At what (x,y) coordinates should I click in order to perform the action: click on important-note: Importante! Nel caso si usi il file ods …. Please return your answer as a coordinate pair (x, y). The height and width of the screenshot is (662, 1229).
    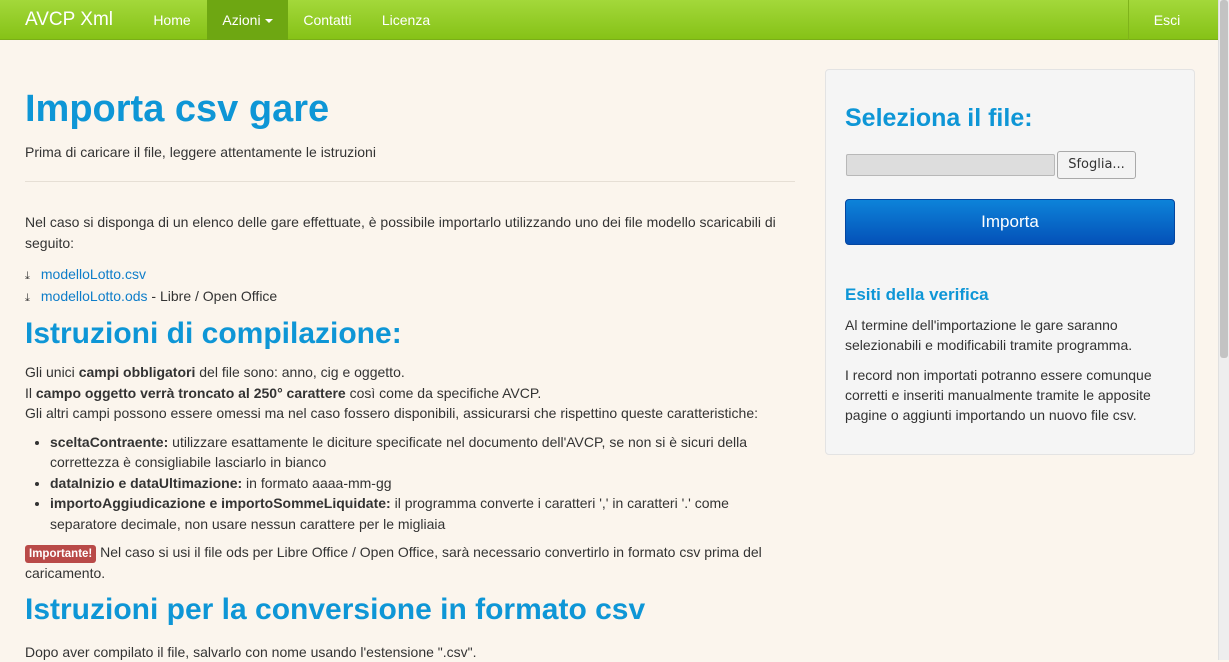
    Looking at the image, I should click on (410, 563).